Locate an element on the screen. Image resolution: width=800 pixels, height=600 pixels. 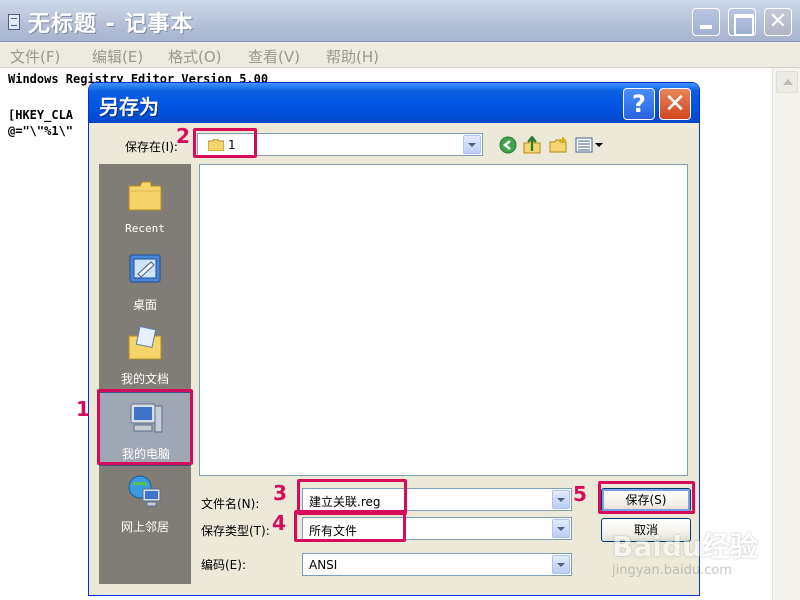
save-in-label: 保存在(I): is located at coordinates (151, 147).